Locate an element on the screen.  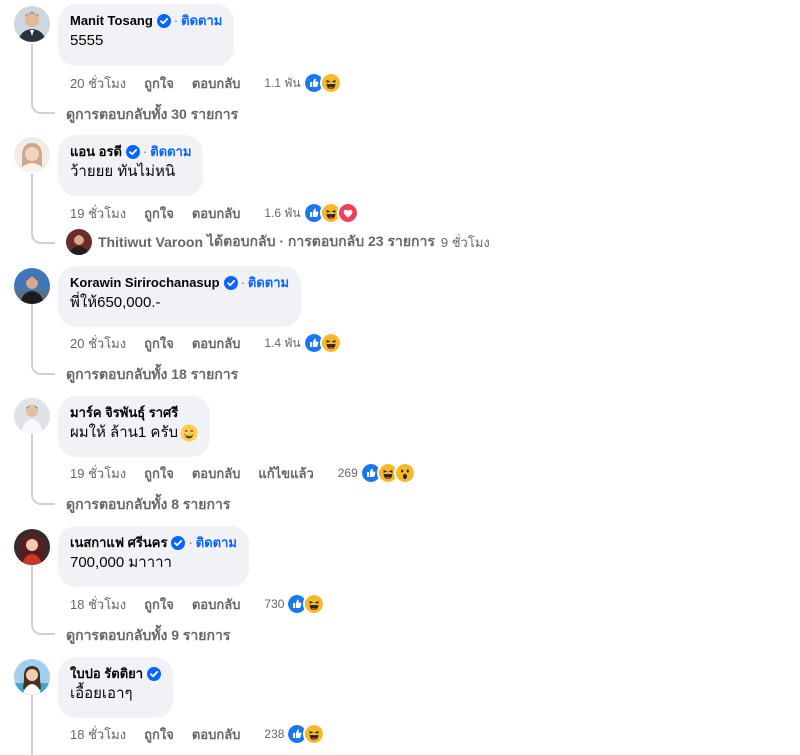
reaction-count: 730 is located at coordinates (274, 604).